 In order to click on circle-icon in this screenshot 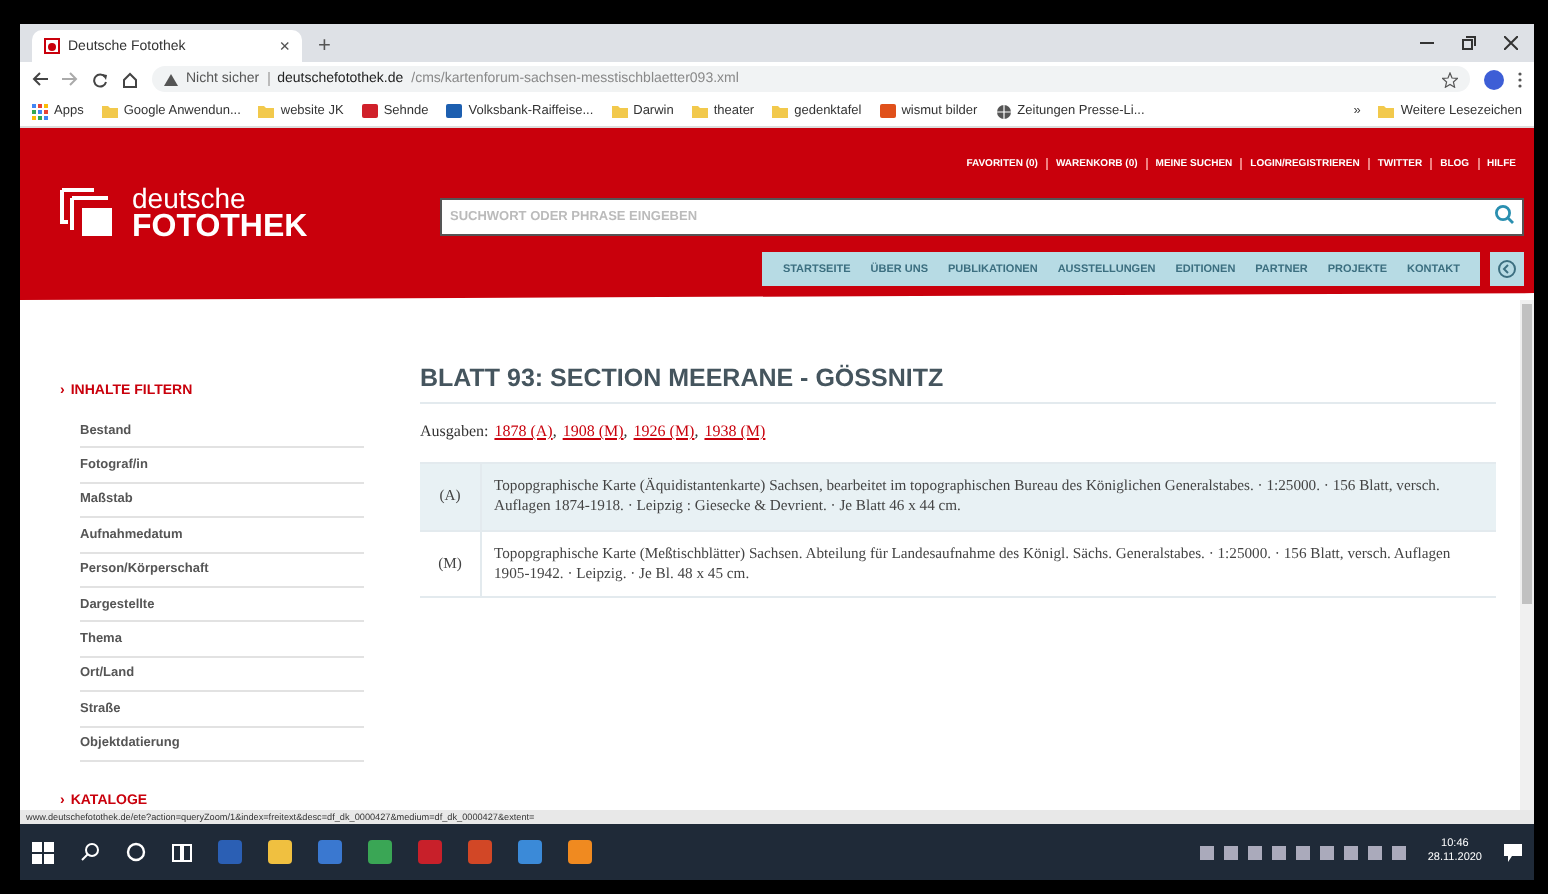, I will do `click(136, 852)`.